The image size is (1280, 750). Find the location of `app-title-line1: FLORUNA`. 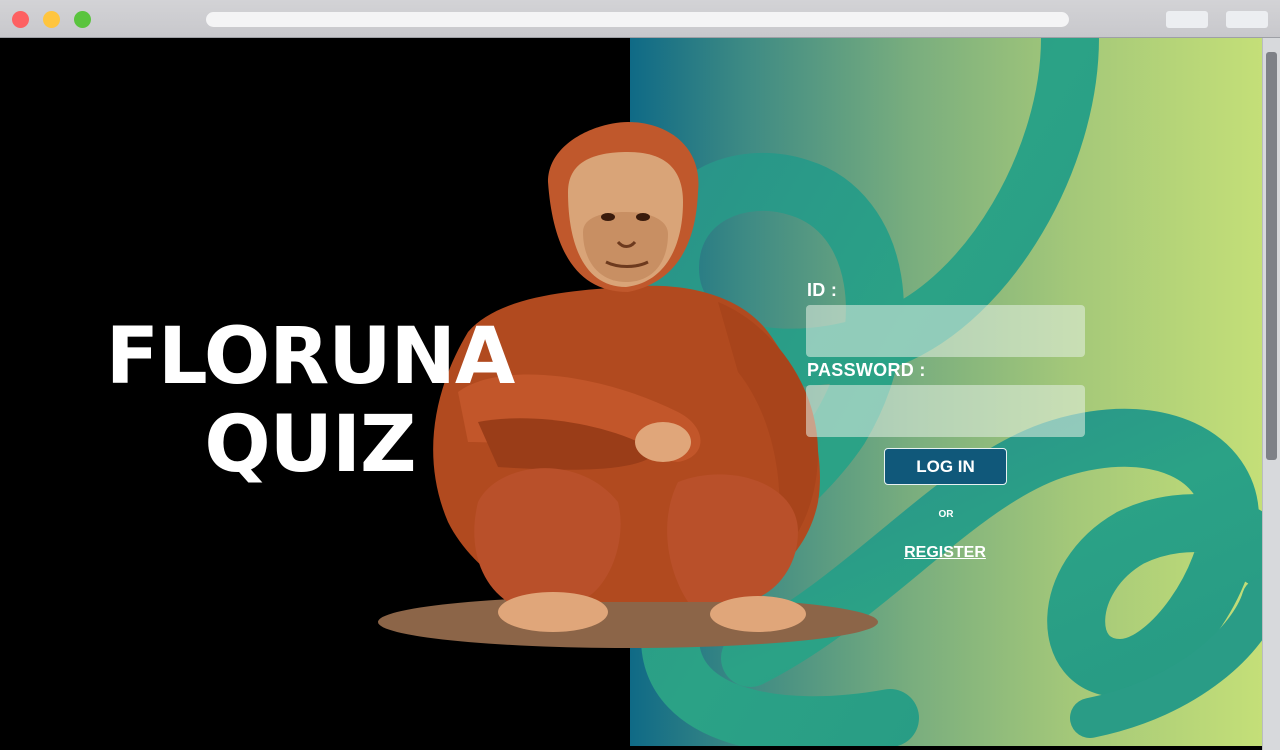

app-title-line1: FLORUNA is located at coordinates (310, 357).